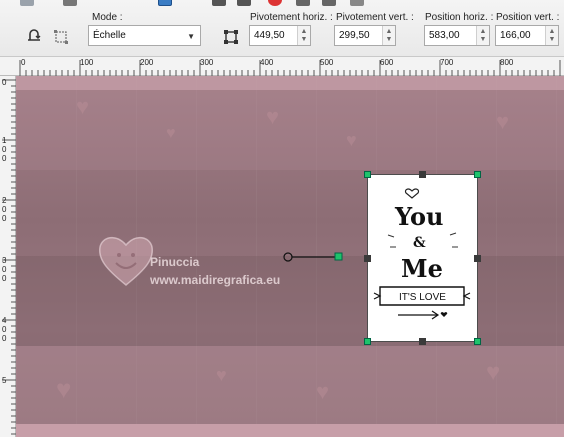 The height and width of the screenshot is (437, 564). Describe the element at coordinates (165, 3) in the screenshot. I see `active-tool-icon` at that location.